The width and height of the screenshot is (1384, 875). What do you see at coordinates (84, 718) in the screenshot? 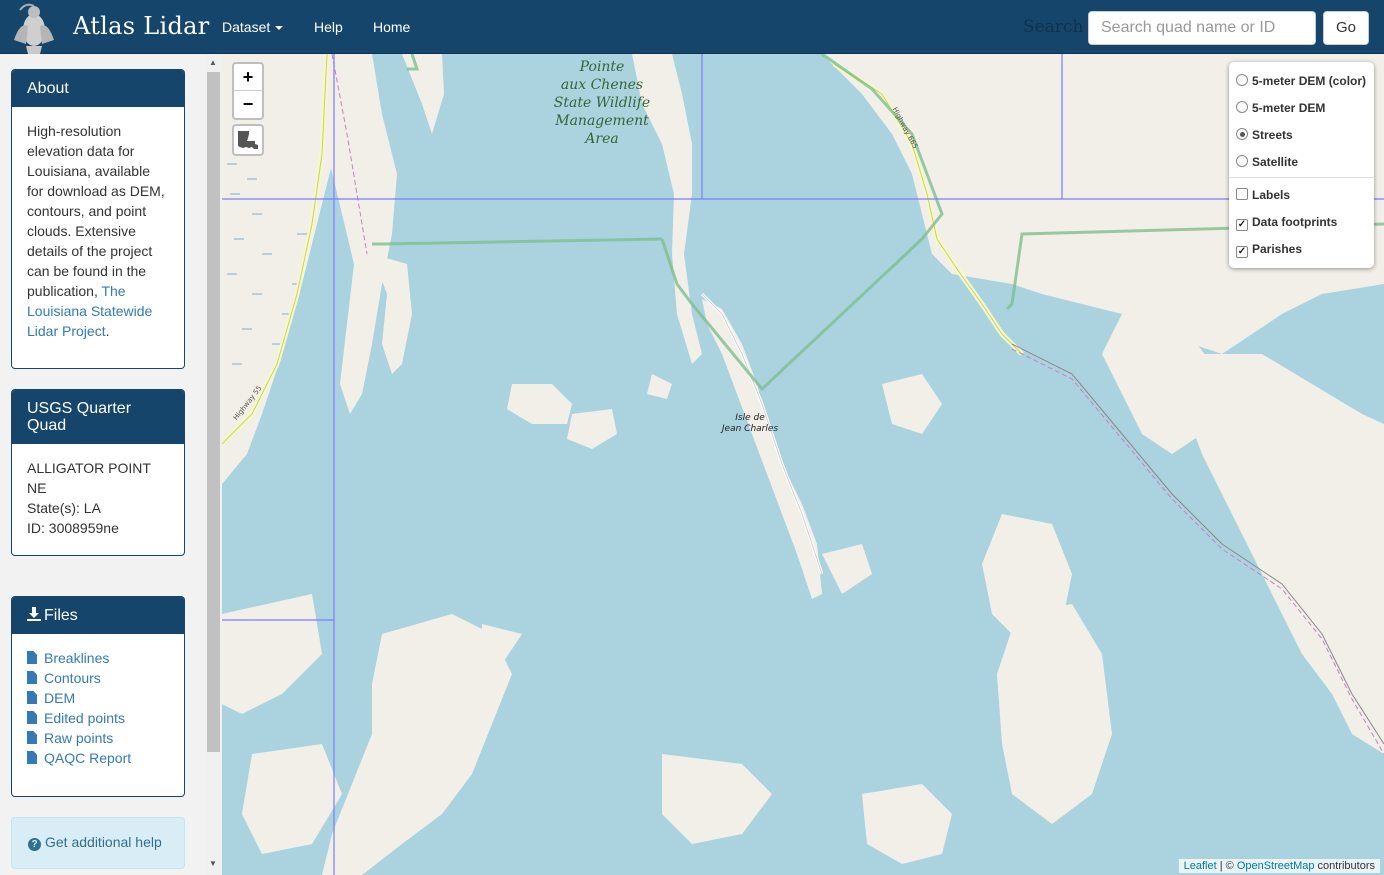
I see `file-label: Edited points` at bounding box center [84, 718].